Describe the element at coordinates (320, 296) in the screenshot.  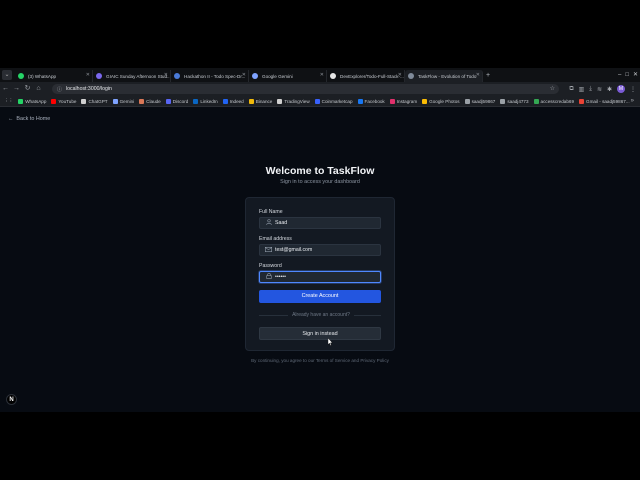
I see `create-account-button: Create Account` at that location.